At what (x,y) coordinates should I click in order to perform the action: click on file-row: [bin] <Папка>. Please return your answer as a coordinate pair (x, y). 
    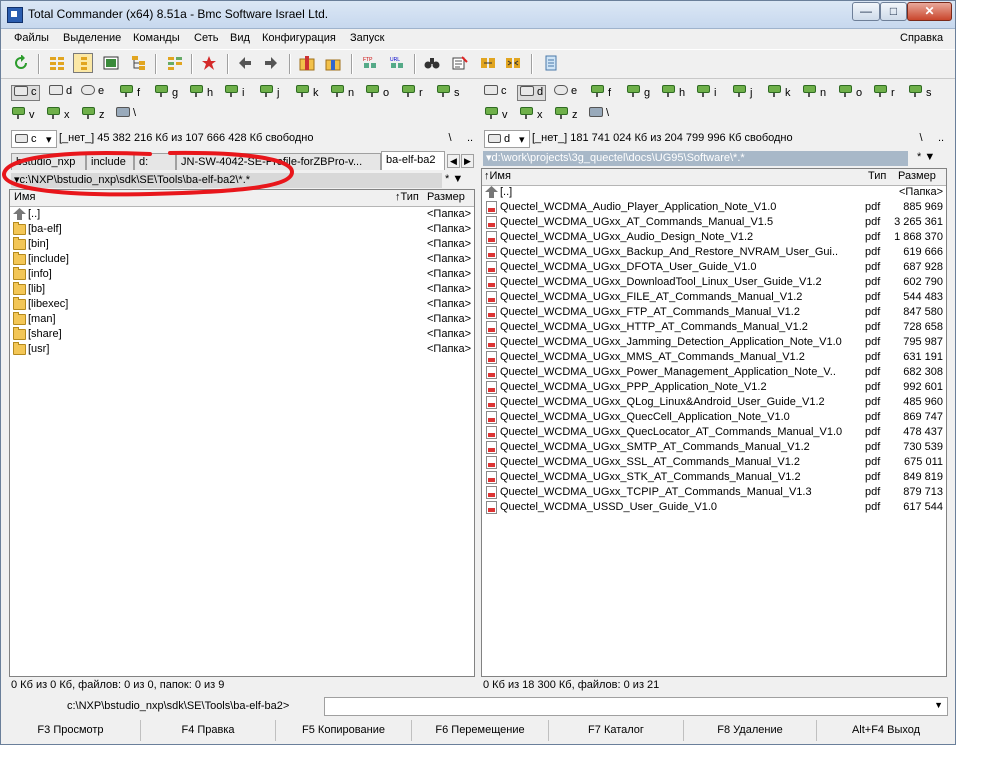
    Looking at the image, I should click on (242, 244).